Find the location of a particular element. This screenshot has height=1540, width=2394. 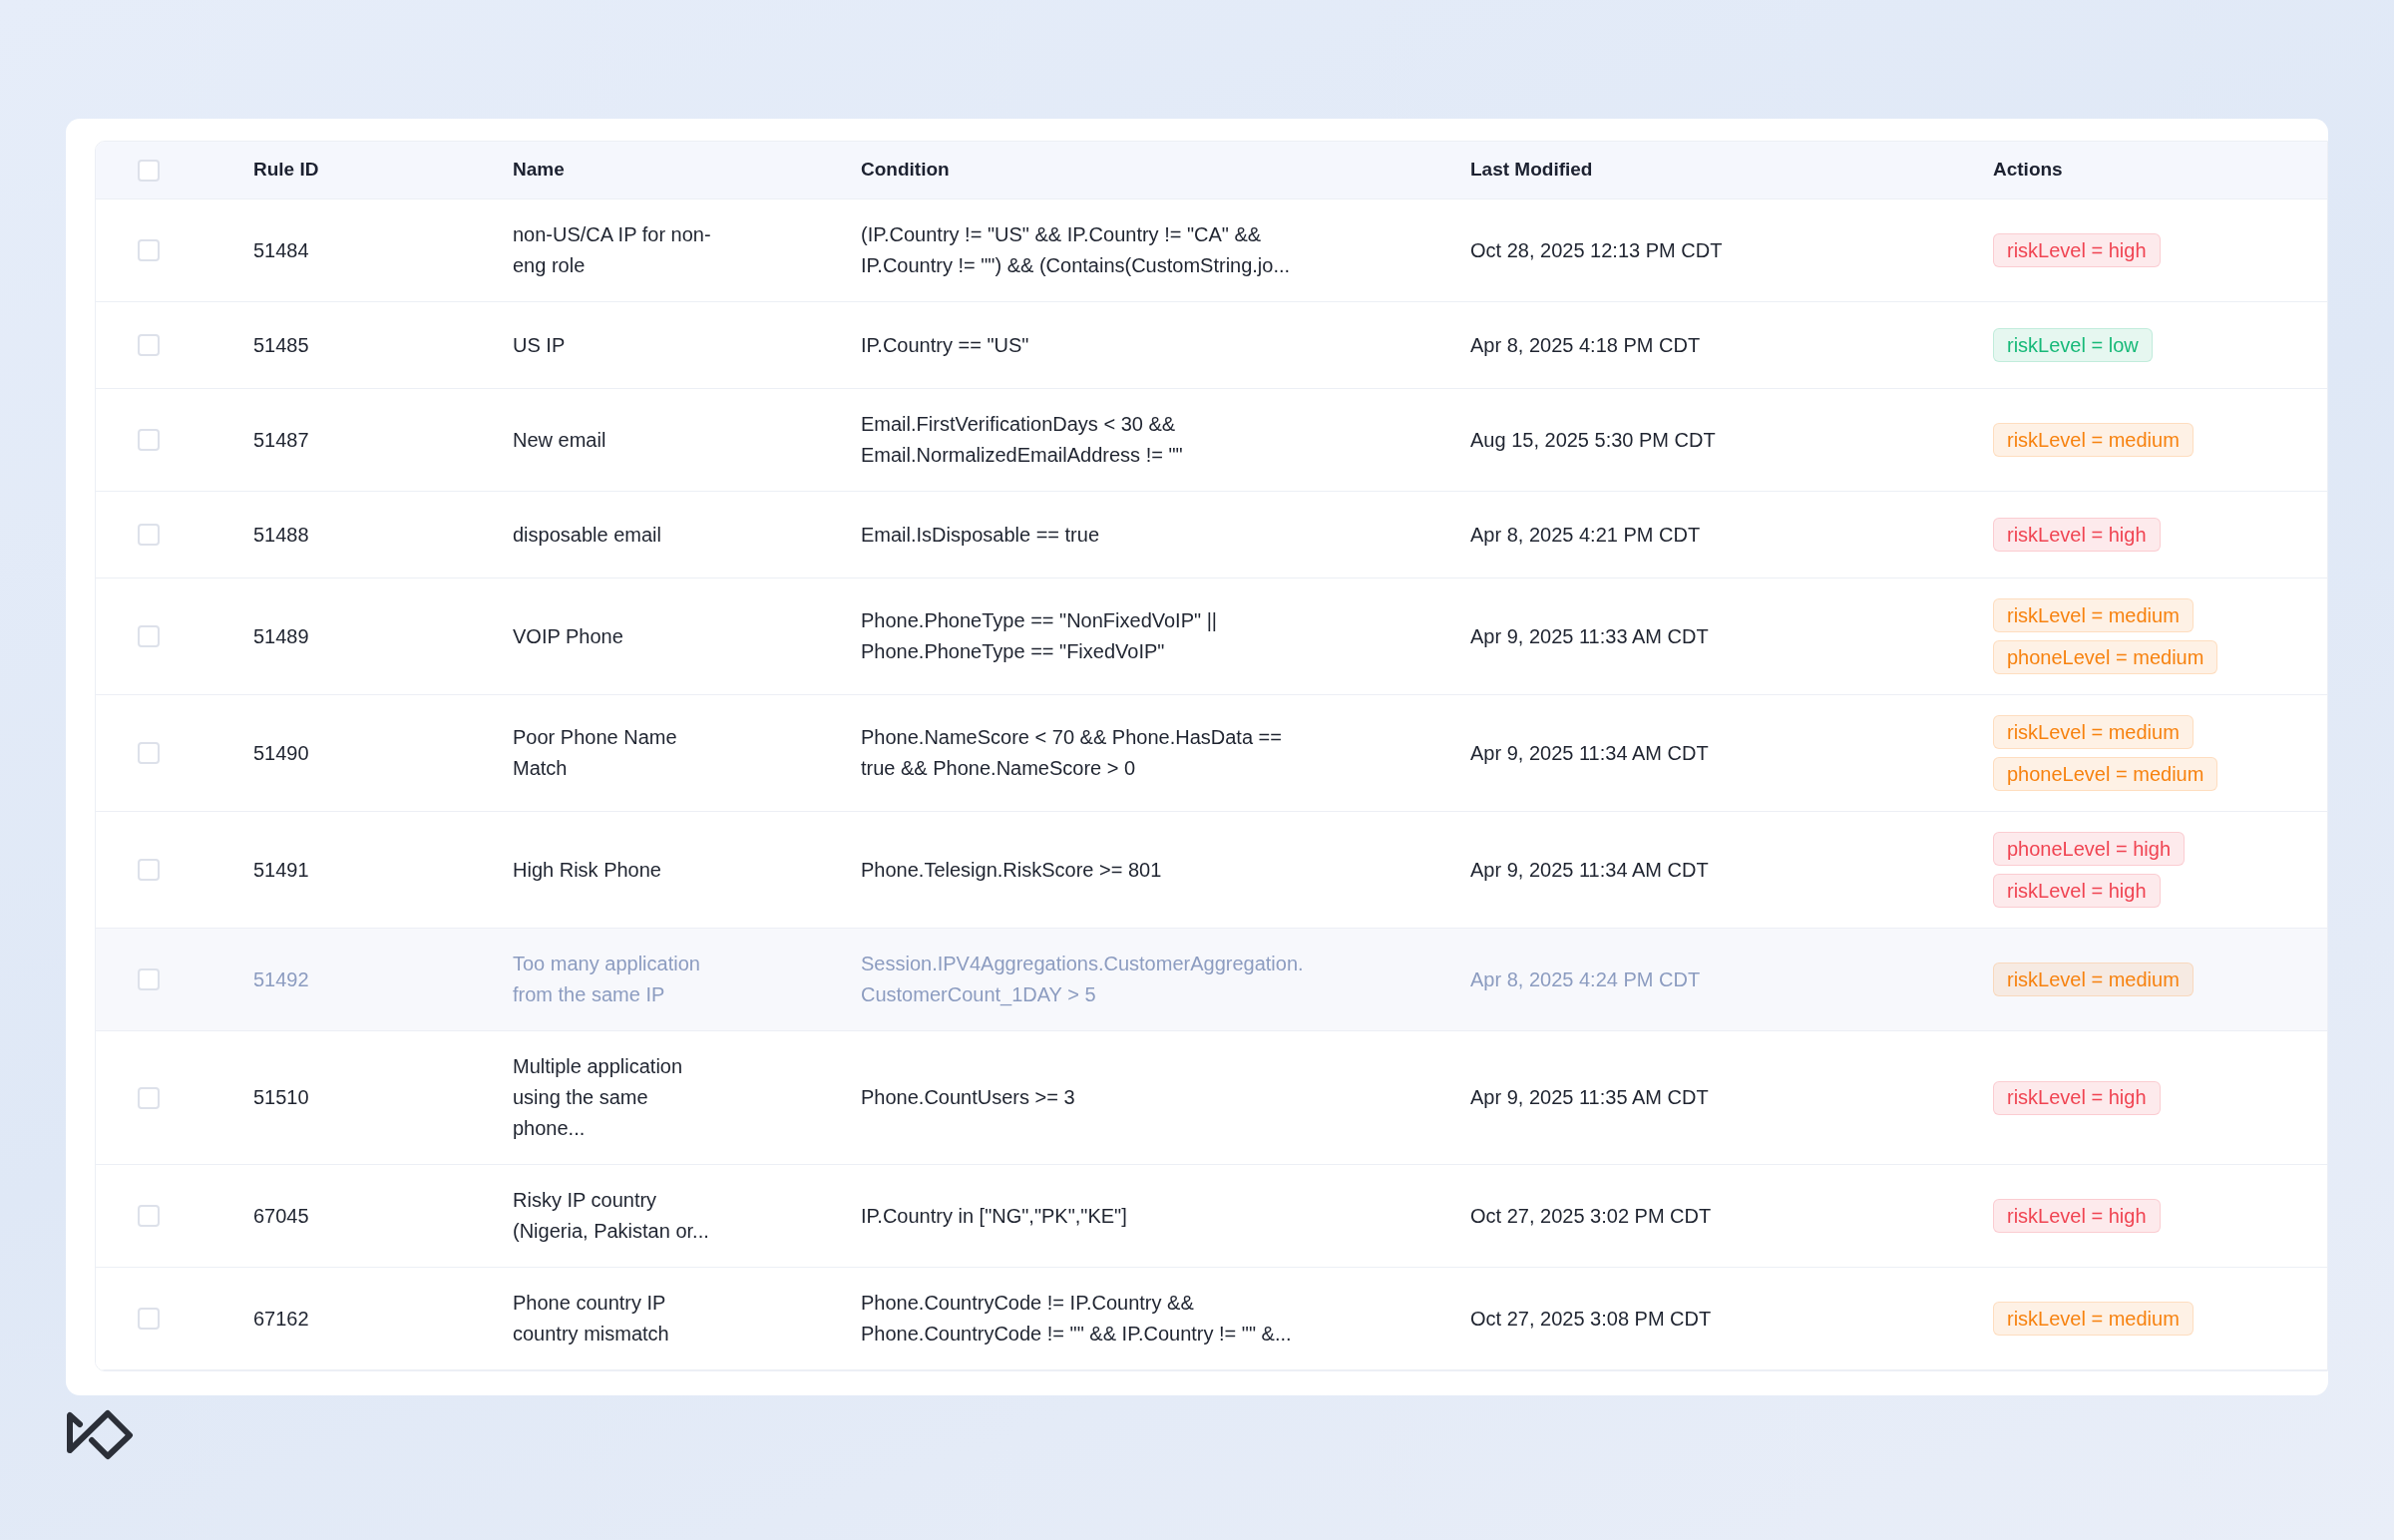

rule-id: 51485 is located at coordinates (281, 344).